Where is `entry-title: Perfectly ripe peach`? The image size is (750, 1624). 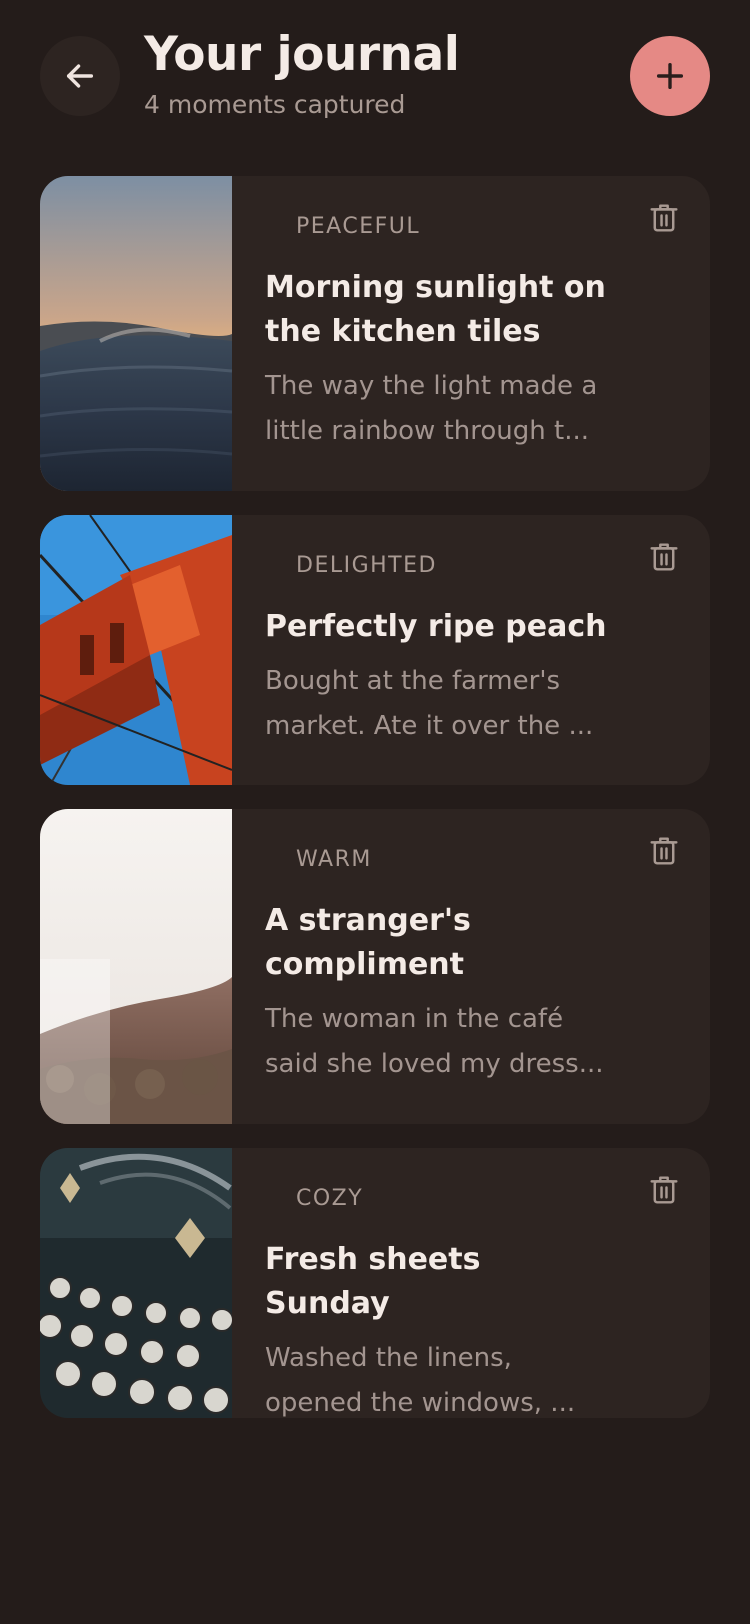 entry-title: Perfectly ripe peach is located at coordinates (436, 626).